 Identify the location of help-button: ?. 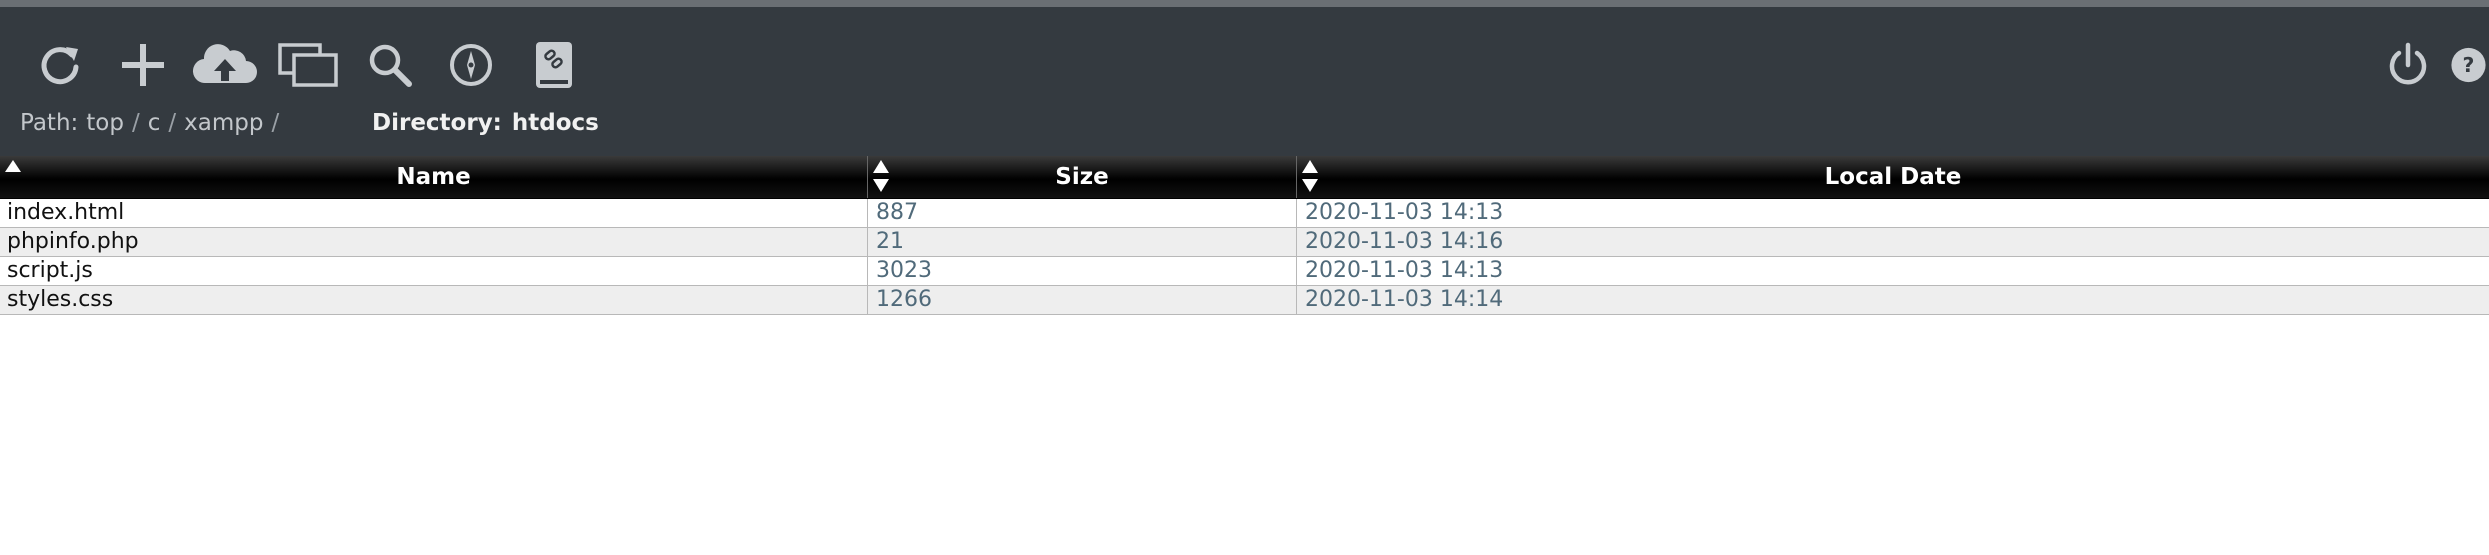
(2468, 65).